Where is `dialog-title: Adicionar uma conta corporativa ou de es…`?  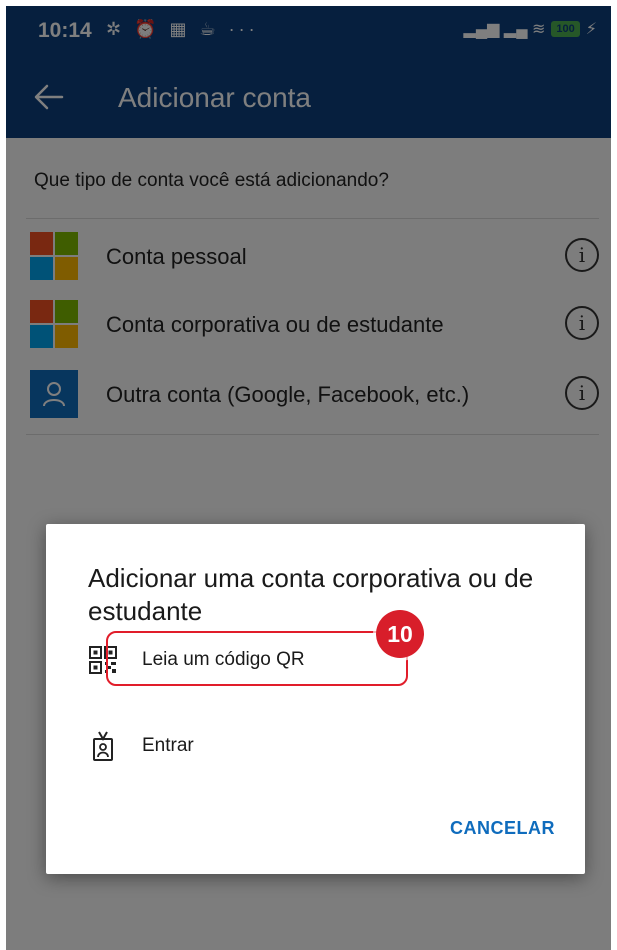
dialog-title: Adicionar uma conta corporativa ou de es… is located at coordinates (311, 594).